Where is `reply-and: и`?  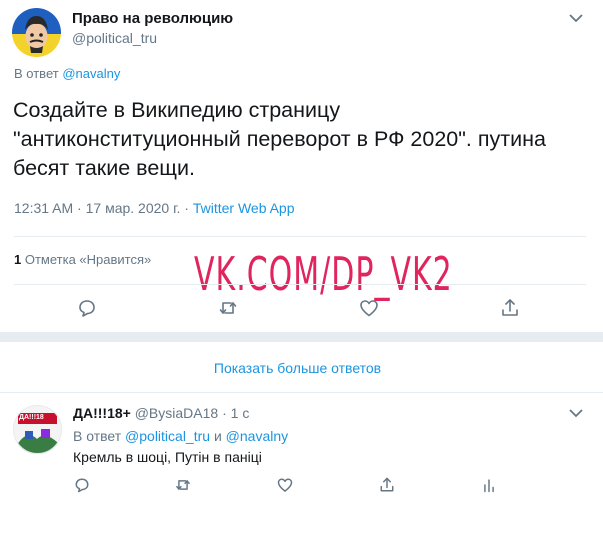
reply-and: и is located at coordinates (217, 436).